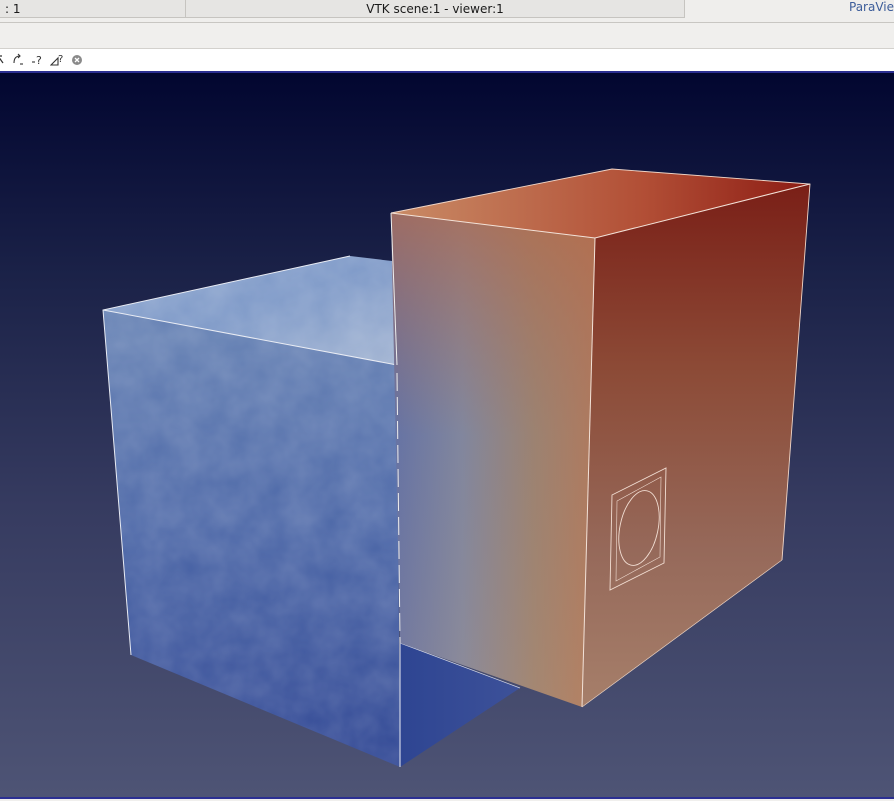  I want to click on arc-rotate-icon, so click(18, 60).